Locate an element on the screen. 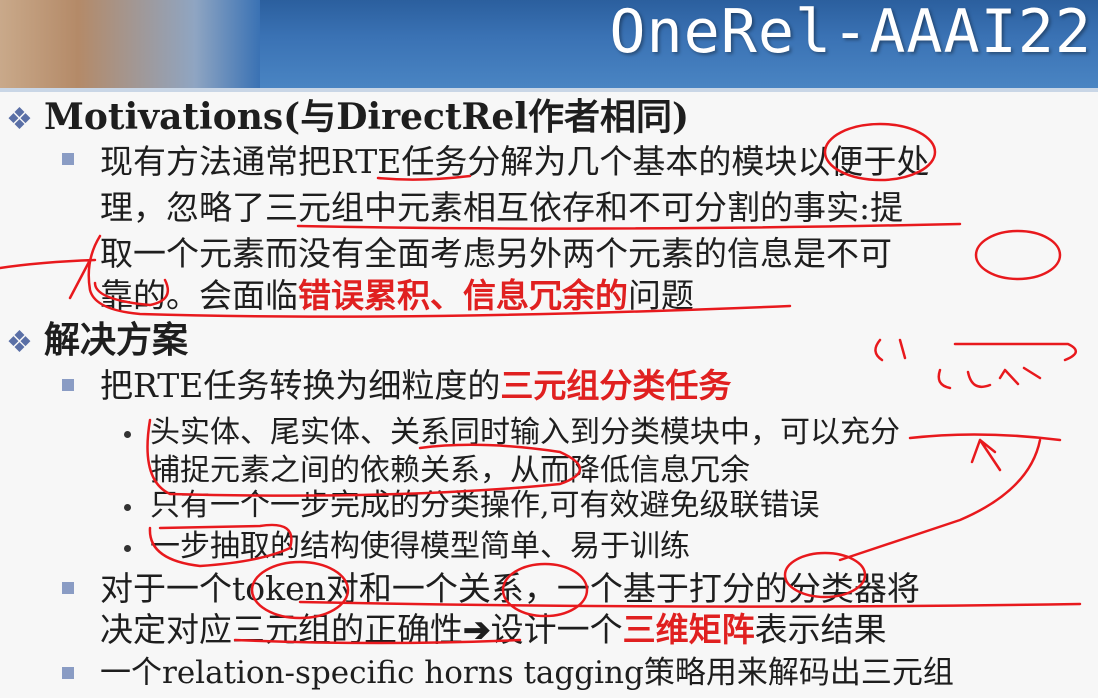  solution-point-2-line-2: 决定对应三元组的正确性➔设计一个三维矩阵表示结果 is located at coordinates (493, 630).